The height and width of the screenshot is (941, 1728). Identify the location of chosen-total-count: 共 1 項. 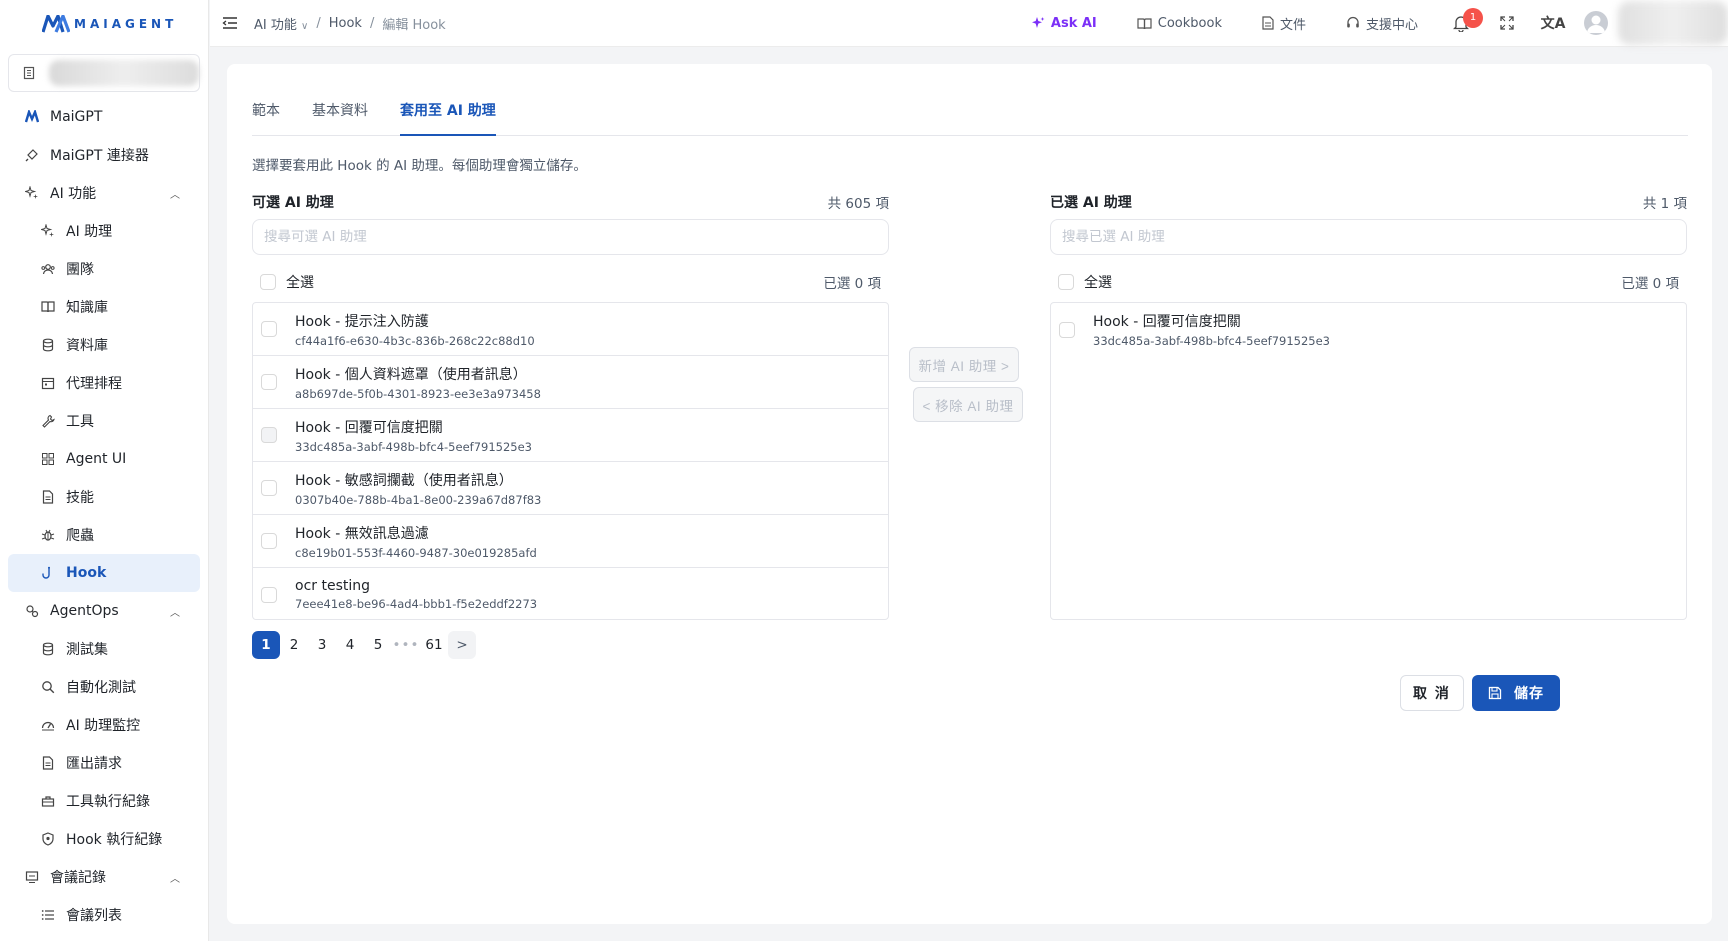
(1664, 204).